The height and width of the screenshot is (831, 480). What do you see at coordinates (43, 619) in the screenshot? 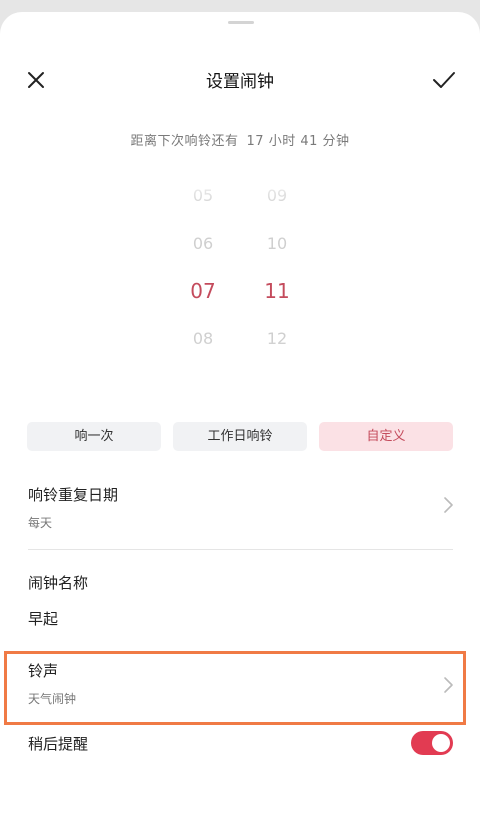
I see `alarm-name-value: 早起` at bounding box center [43, 619].